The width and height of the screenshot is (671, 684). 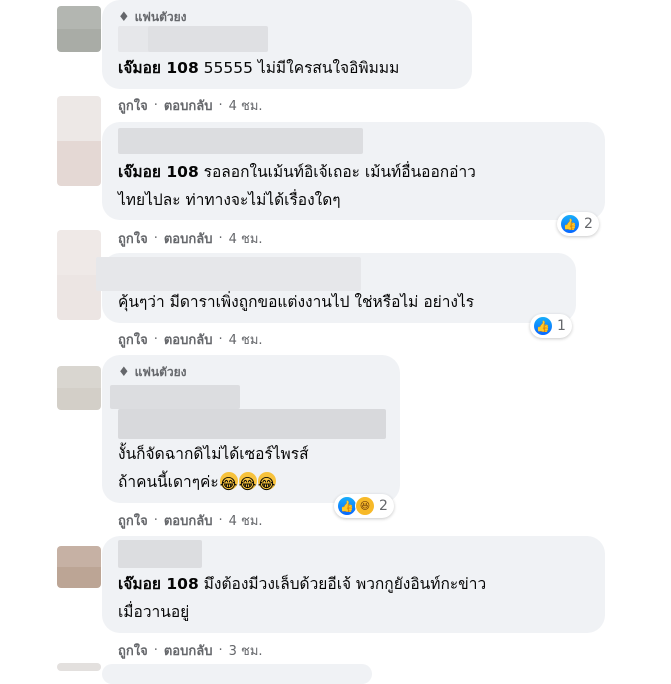 I want to click on reaction-summary: 👍 😆 2, so click(x=364, y=506).